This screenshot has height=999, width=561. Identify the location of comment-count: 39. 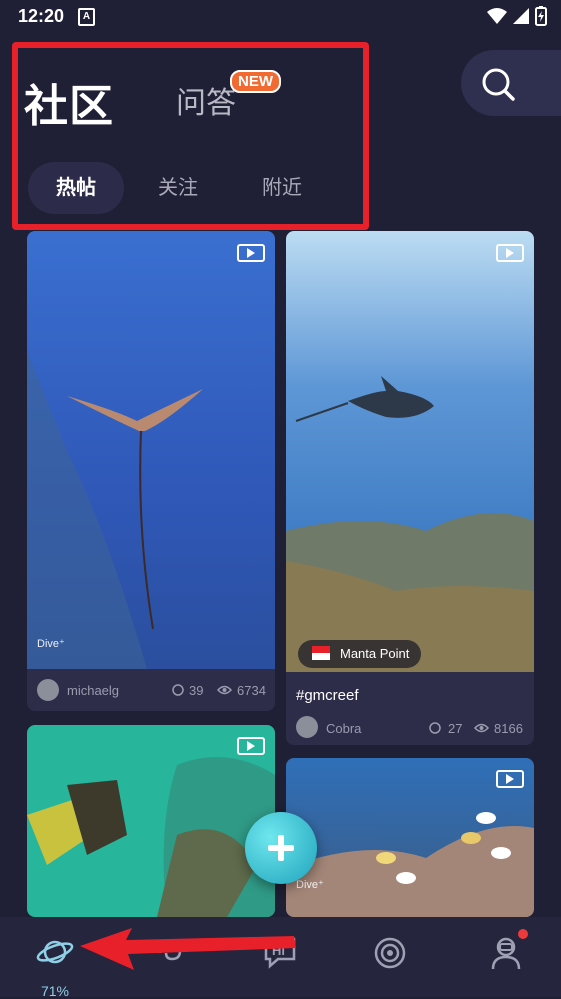
(196, 690).